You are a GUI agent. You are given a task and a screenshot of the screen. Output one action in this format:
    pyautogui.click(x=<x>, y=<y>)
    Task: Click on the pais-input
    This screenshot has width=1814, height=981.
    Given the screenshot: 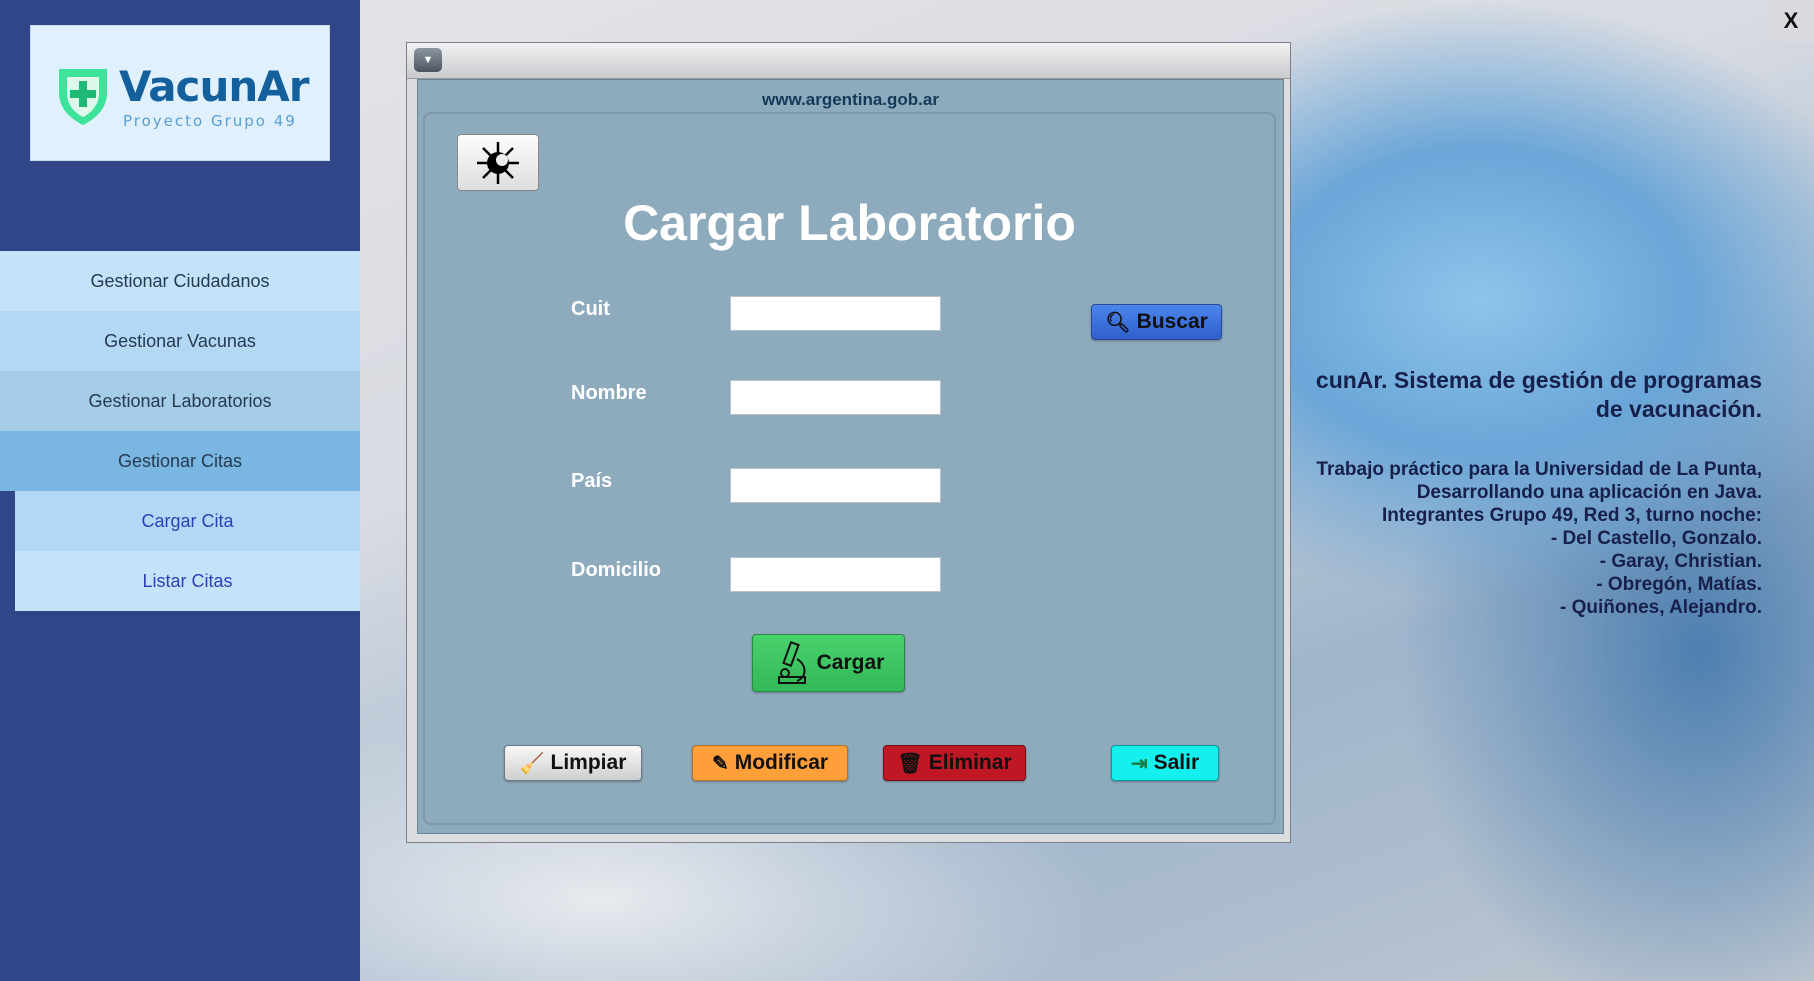 What is the action you would take?
    pyautogui.click(x=835, y=485)
    